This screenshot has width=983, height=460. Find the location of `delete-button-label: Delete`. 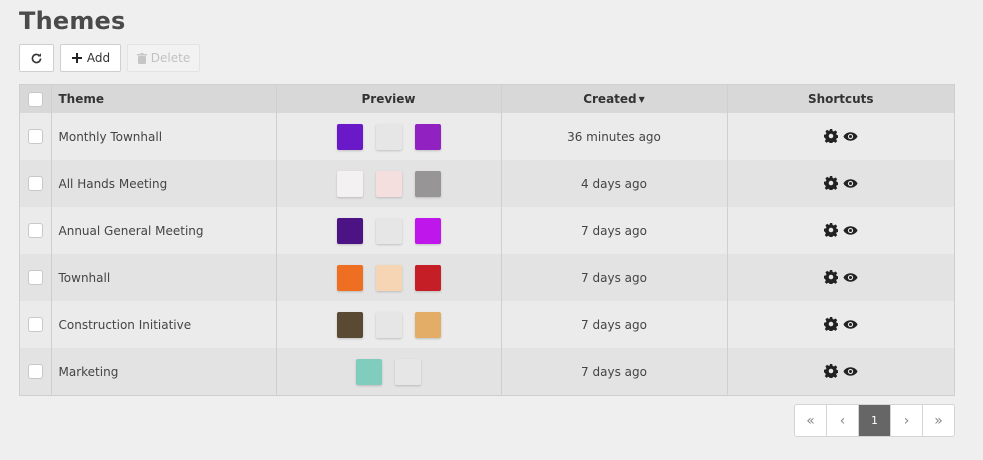

delete-button-label: Delete is located at coordinates (170, 58).